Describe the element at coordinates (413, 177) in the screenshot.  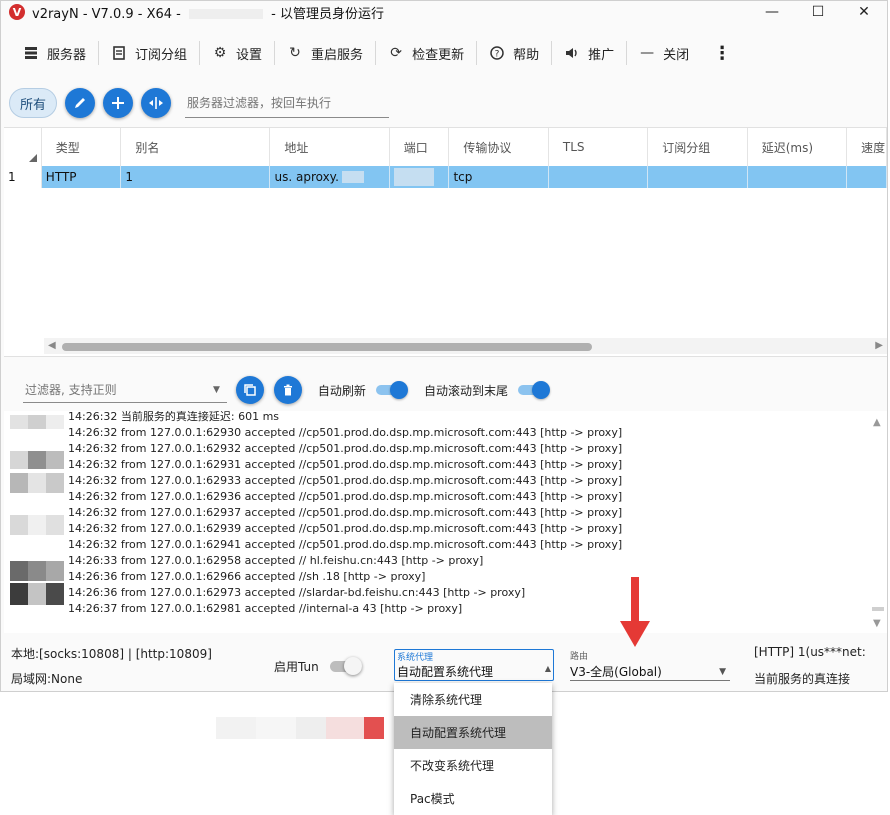
I see `port-redacted` at that location.